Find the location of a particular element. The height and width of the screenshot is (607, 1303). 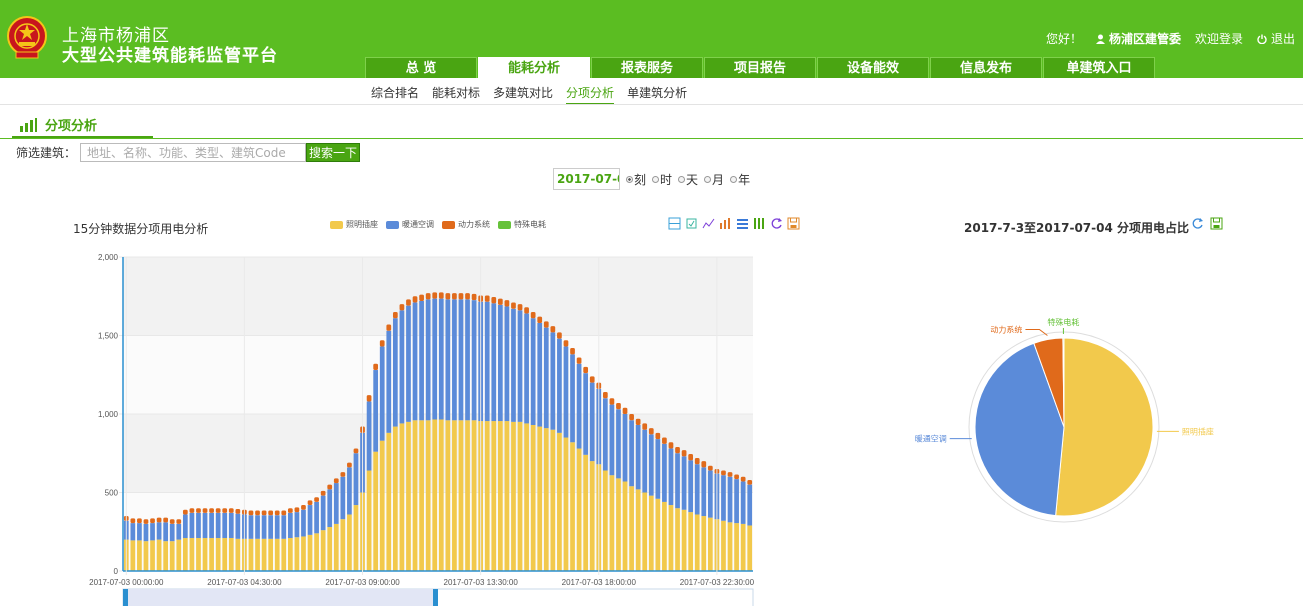

x-tick-label: 2017-07-03 00:00:00 is located at coordinates (126, 582).